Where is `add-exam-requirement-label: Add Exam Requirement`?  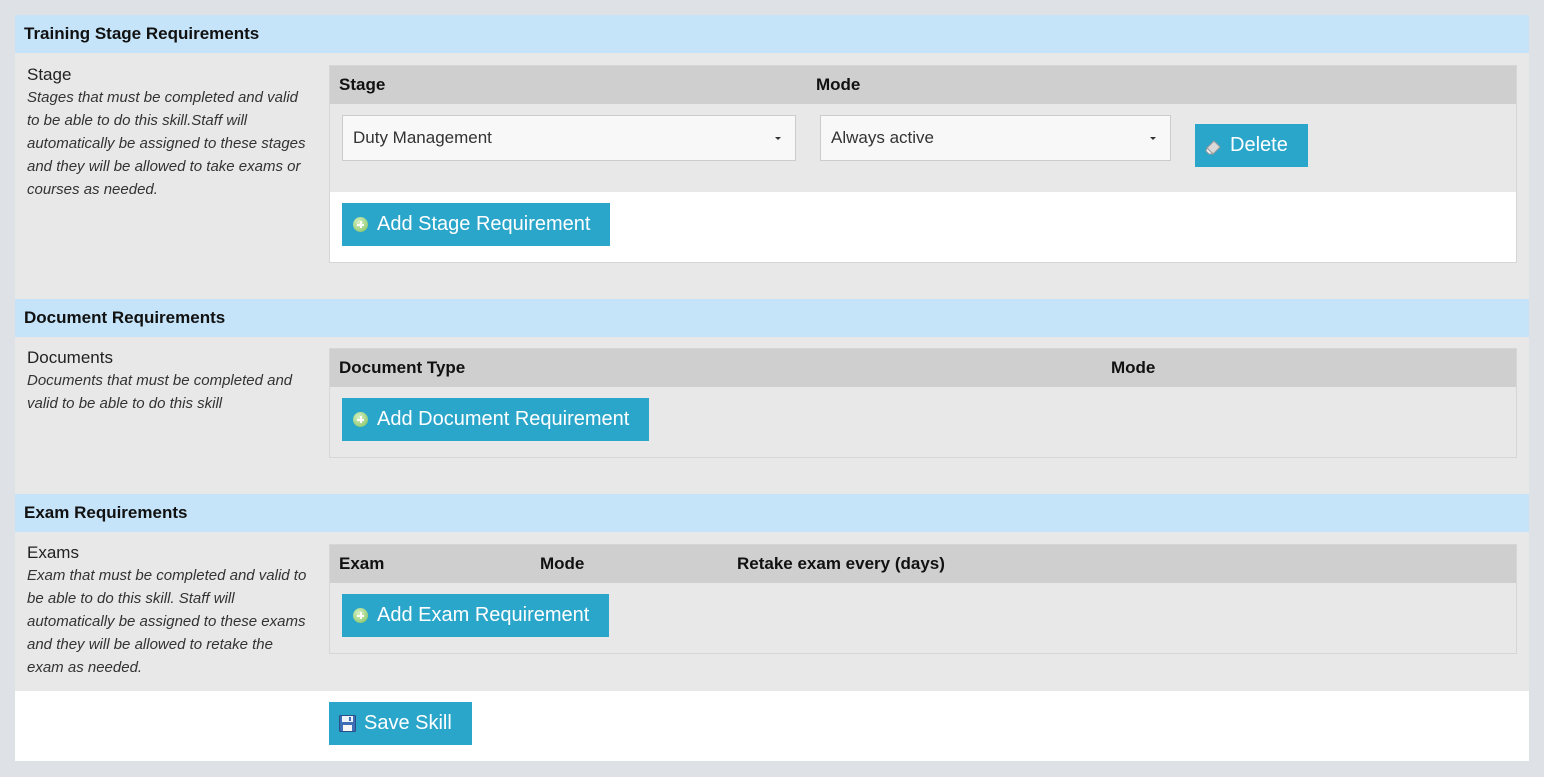 add-exam-requirement-label: Add Exam Requirement is located at coordinates (483, 615).